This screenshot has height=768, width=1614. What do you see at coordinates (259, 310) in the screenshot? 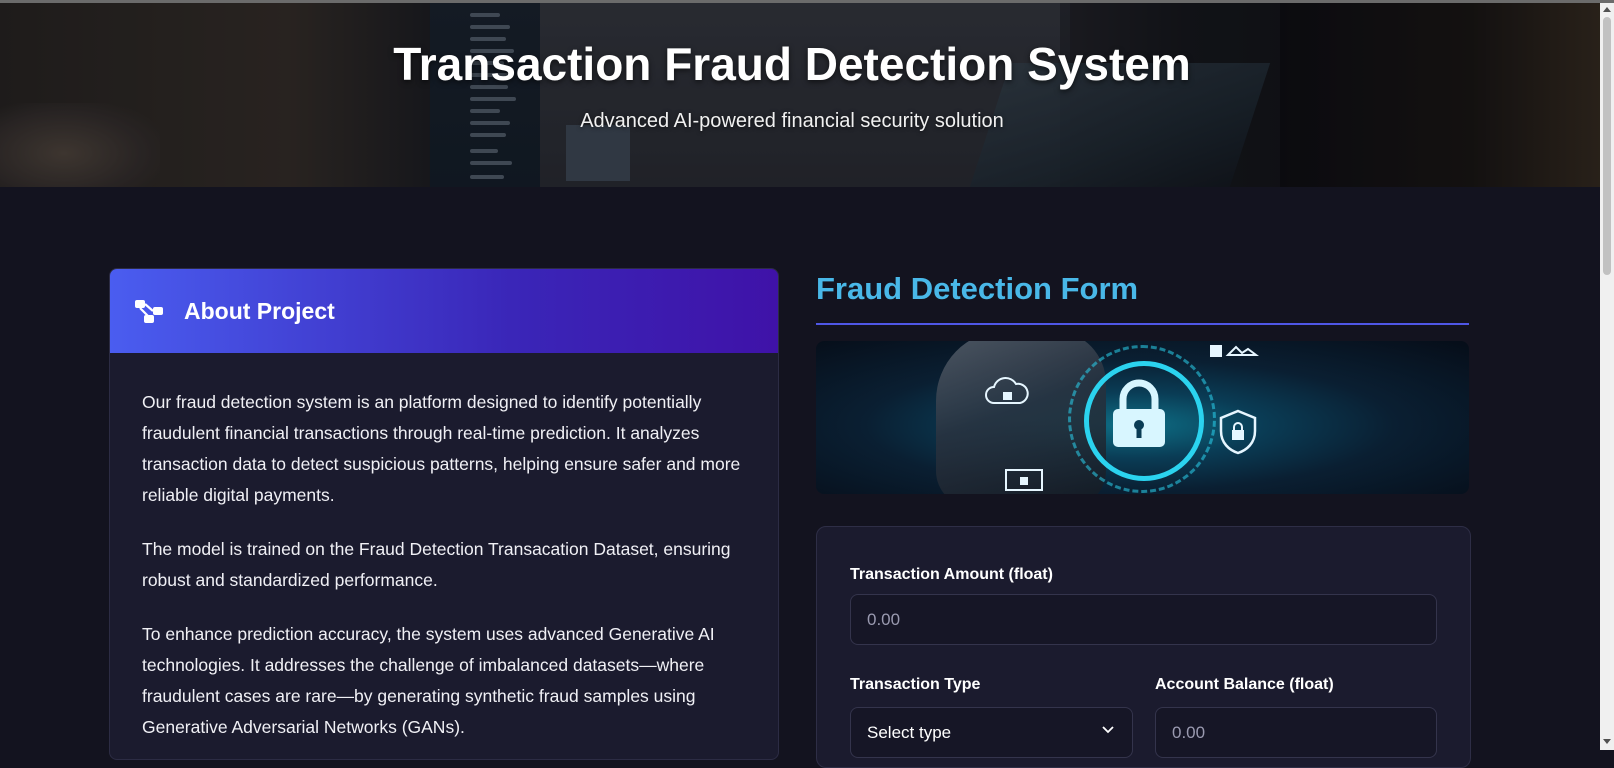
I see `about-project-title: About Project` at bounding box center [259, 310].